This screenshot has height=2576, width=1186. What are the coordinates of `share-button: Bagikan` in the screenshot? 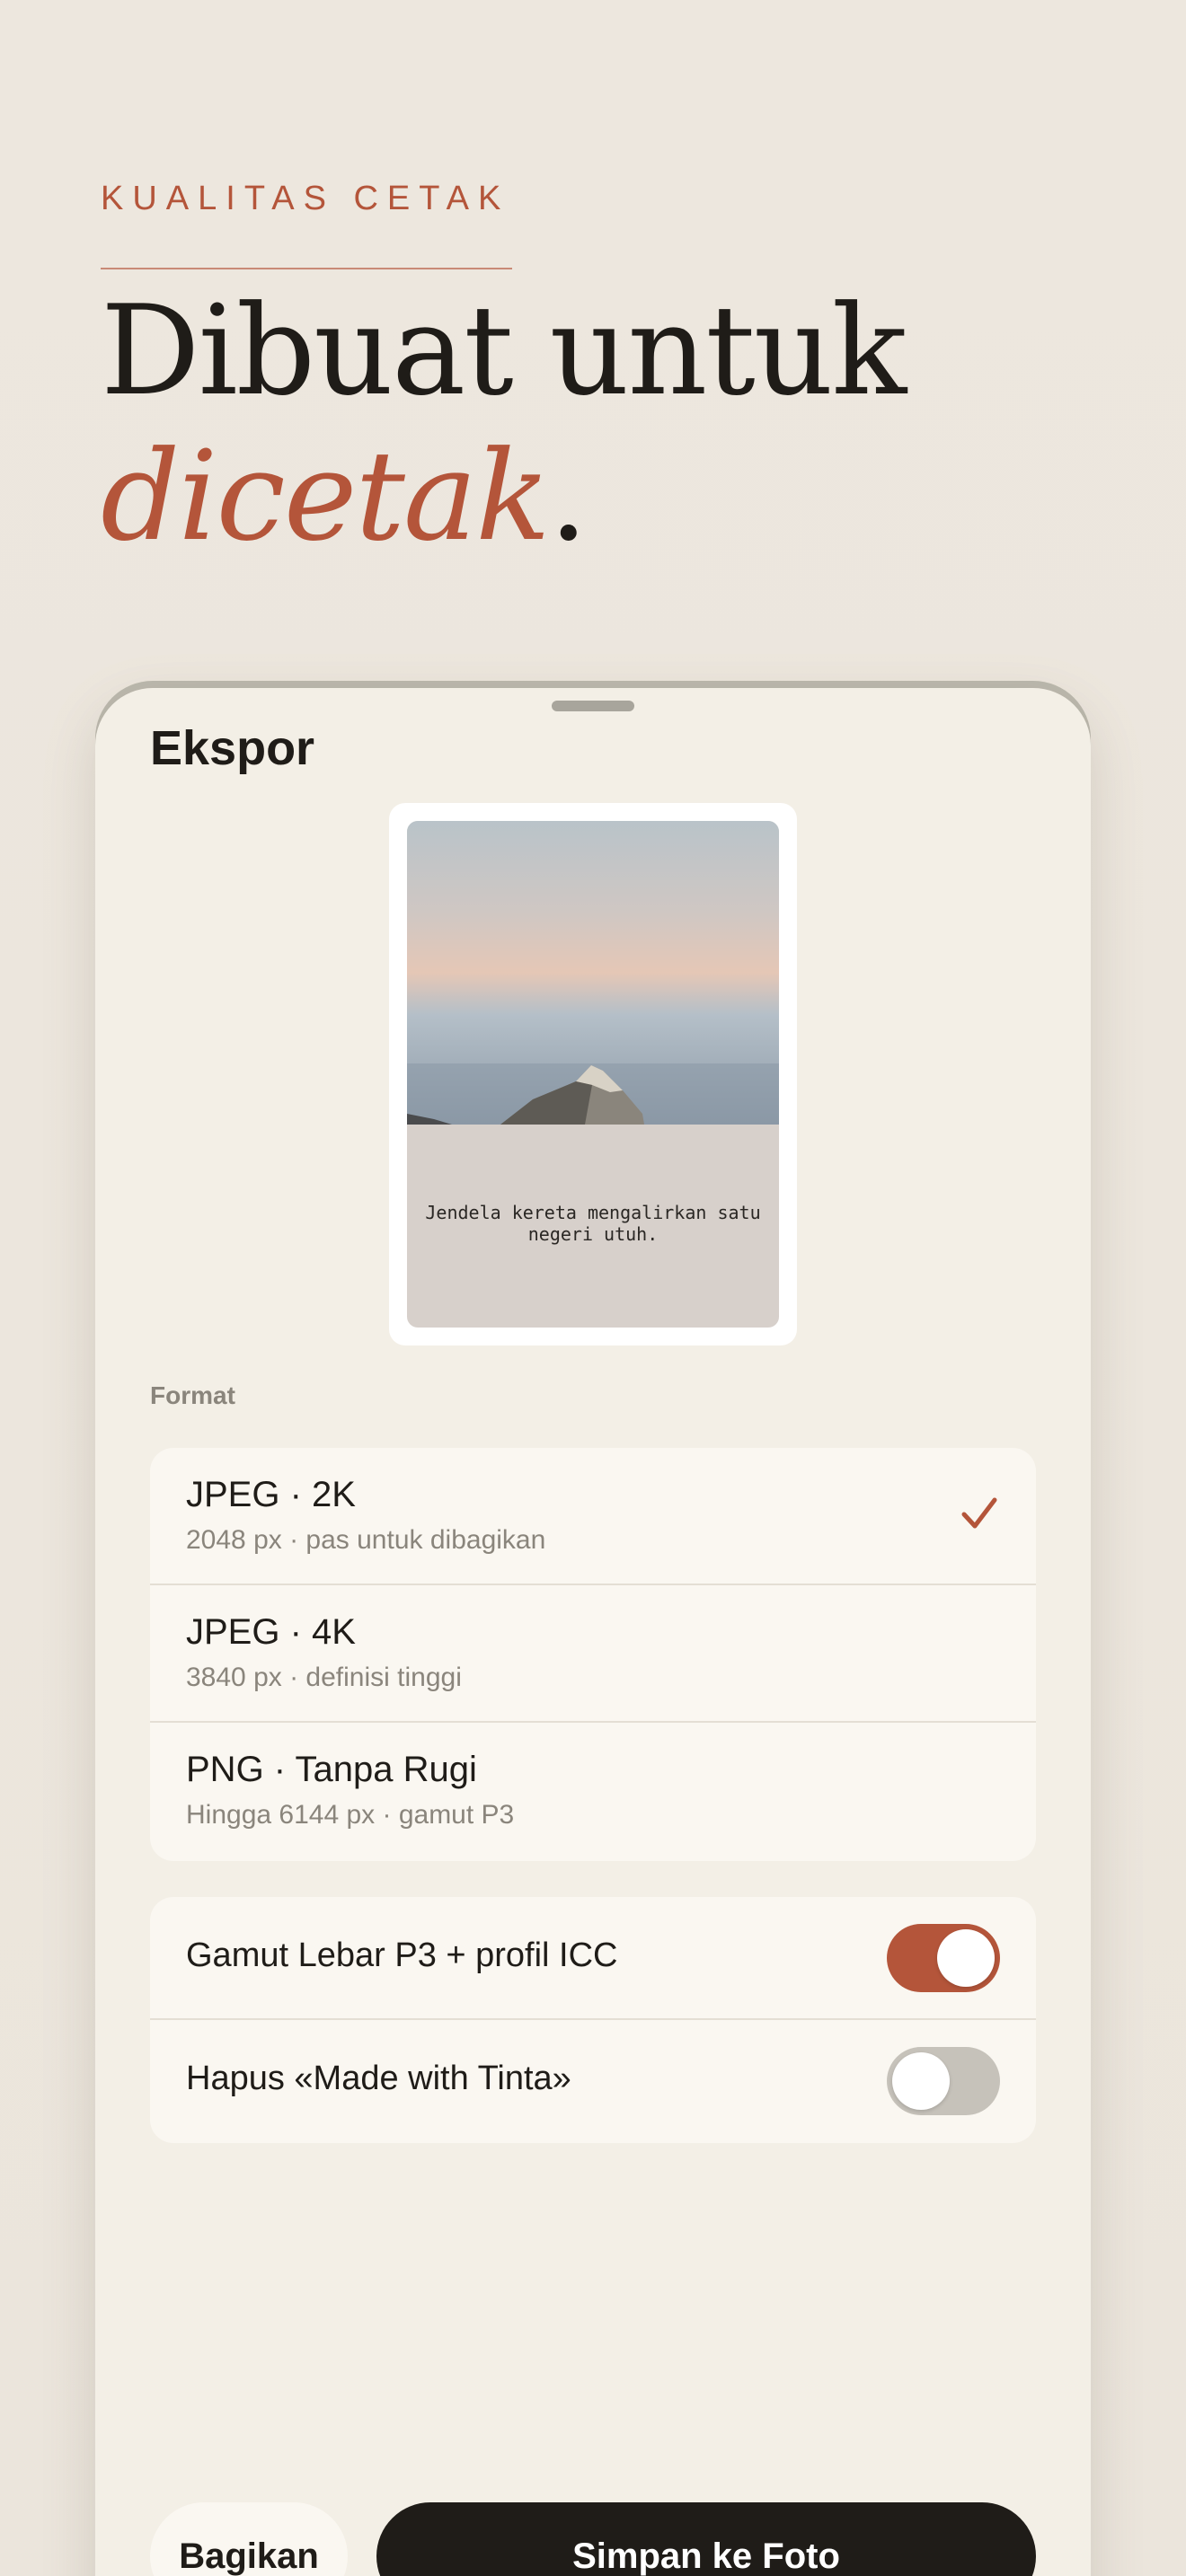 It's located at (249, 2539).